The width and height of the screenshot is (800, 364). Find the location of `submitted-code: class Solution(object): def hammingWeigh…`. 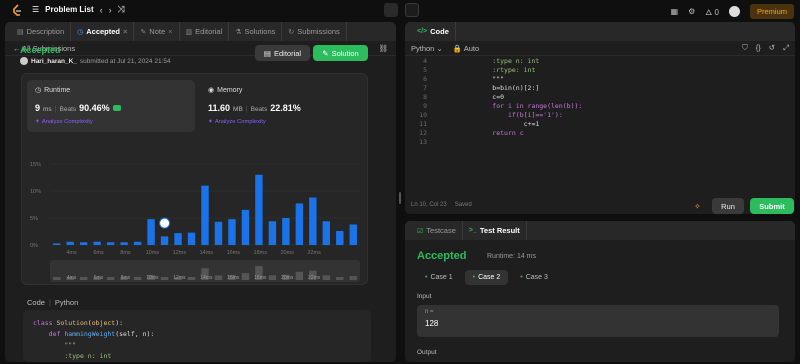

submitted-code: class Solution(object): def hammingWeigh… is located at coordinates (197, 336).